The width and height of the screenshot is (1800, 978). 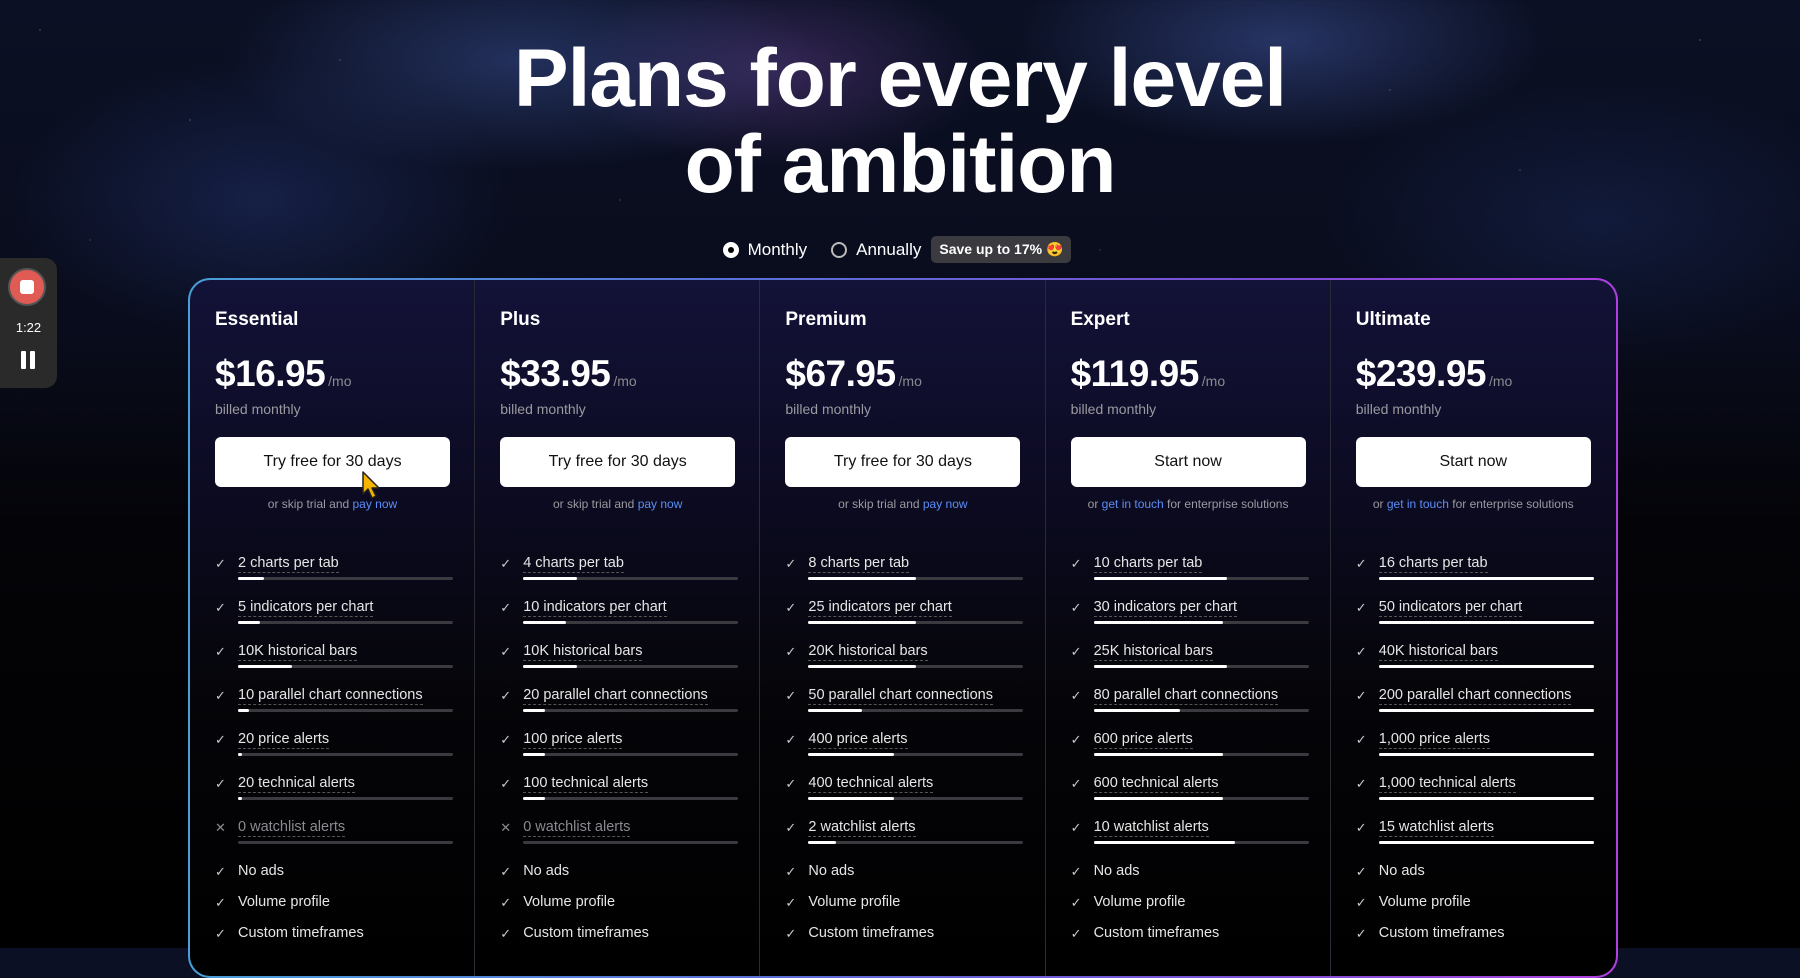 I want to click on feature-text: 15 watchlist alerts, so click(x=1436, y=828).